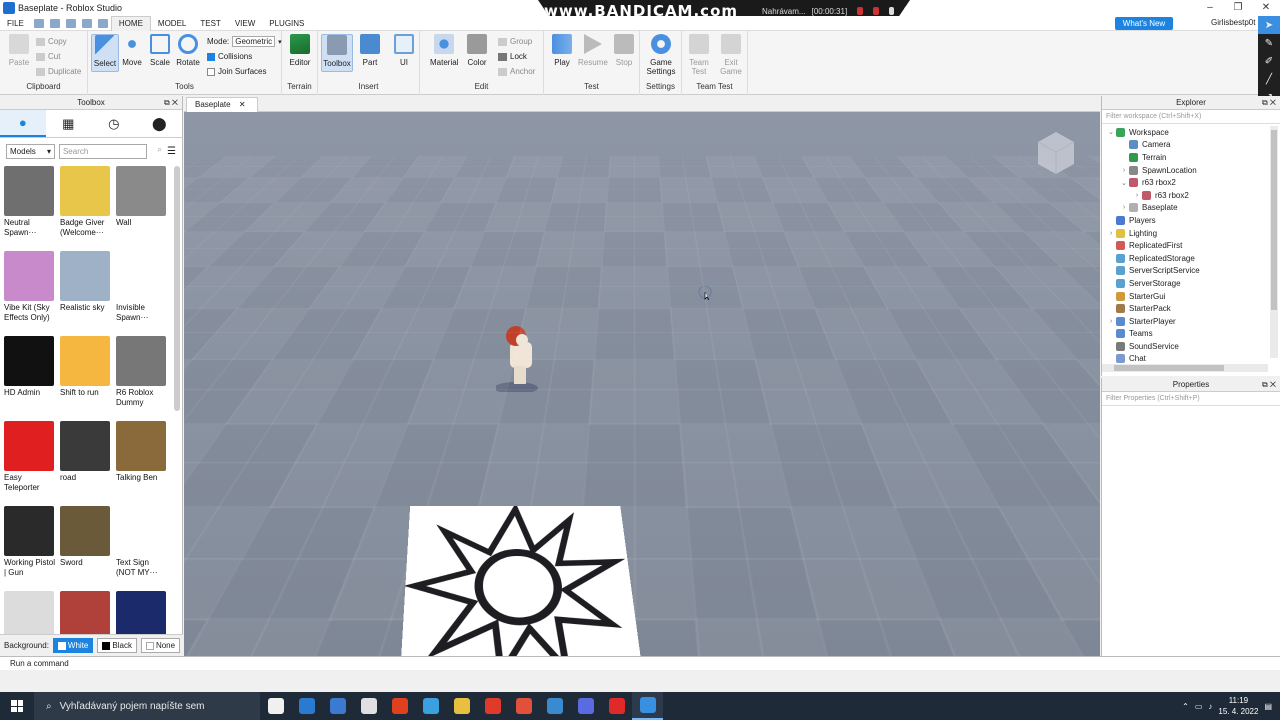 Image resolution: width=1280 pixels, height=720 pixels. What do you see at coordinates (477, 50) in the screenshot?
I see `color-button: Color` at bounding box center [477, 50].